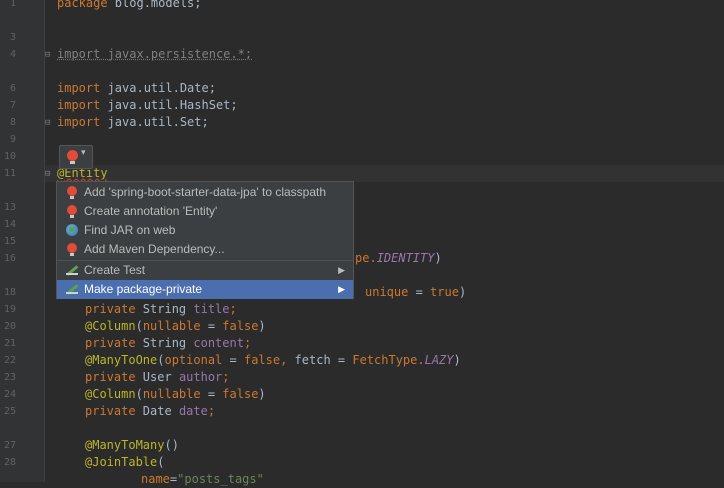 The height and width of the screenshot is (488, 724). I want to click on keyword: import, so click(79, 105).